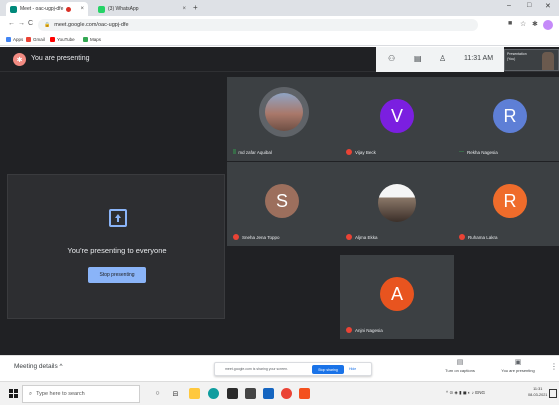  I want to click on tab-whatsapp: (3) WhatsApp ×, so click(142, 9).